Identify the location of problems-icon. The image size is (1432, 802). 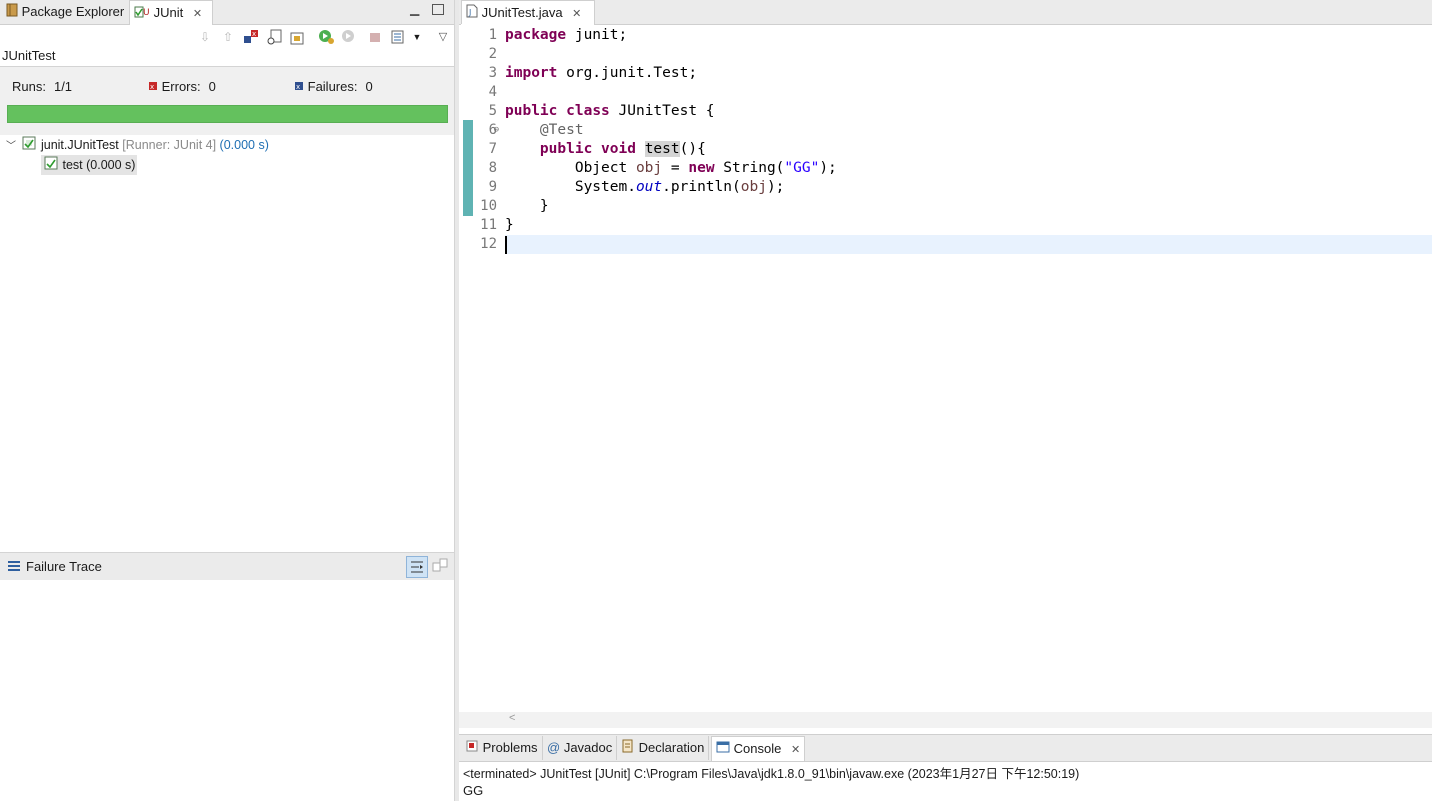
(472, 748).